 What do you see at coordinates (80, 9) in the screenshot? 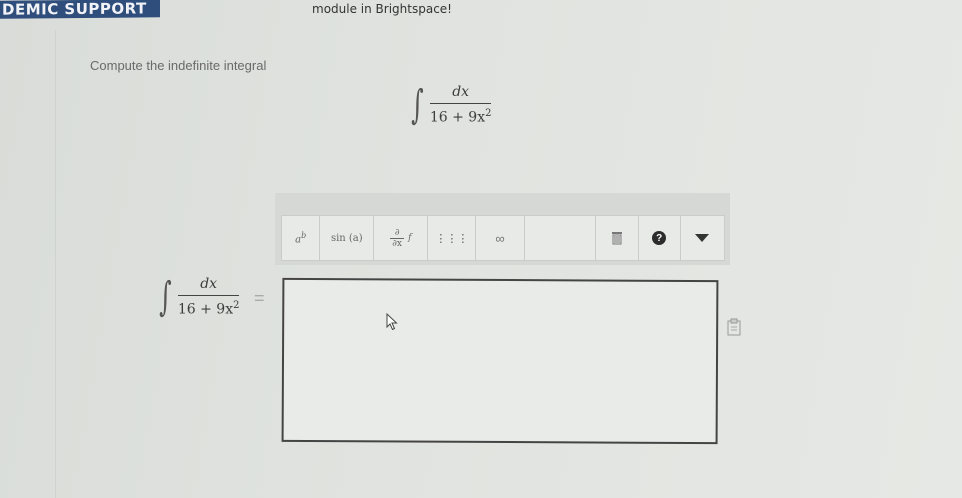
I see `academic-support-banner: DEMIC SUPPORT` at bounding box center [80, 9].